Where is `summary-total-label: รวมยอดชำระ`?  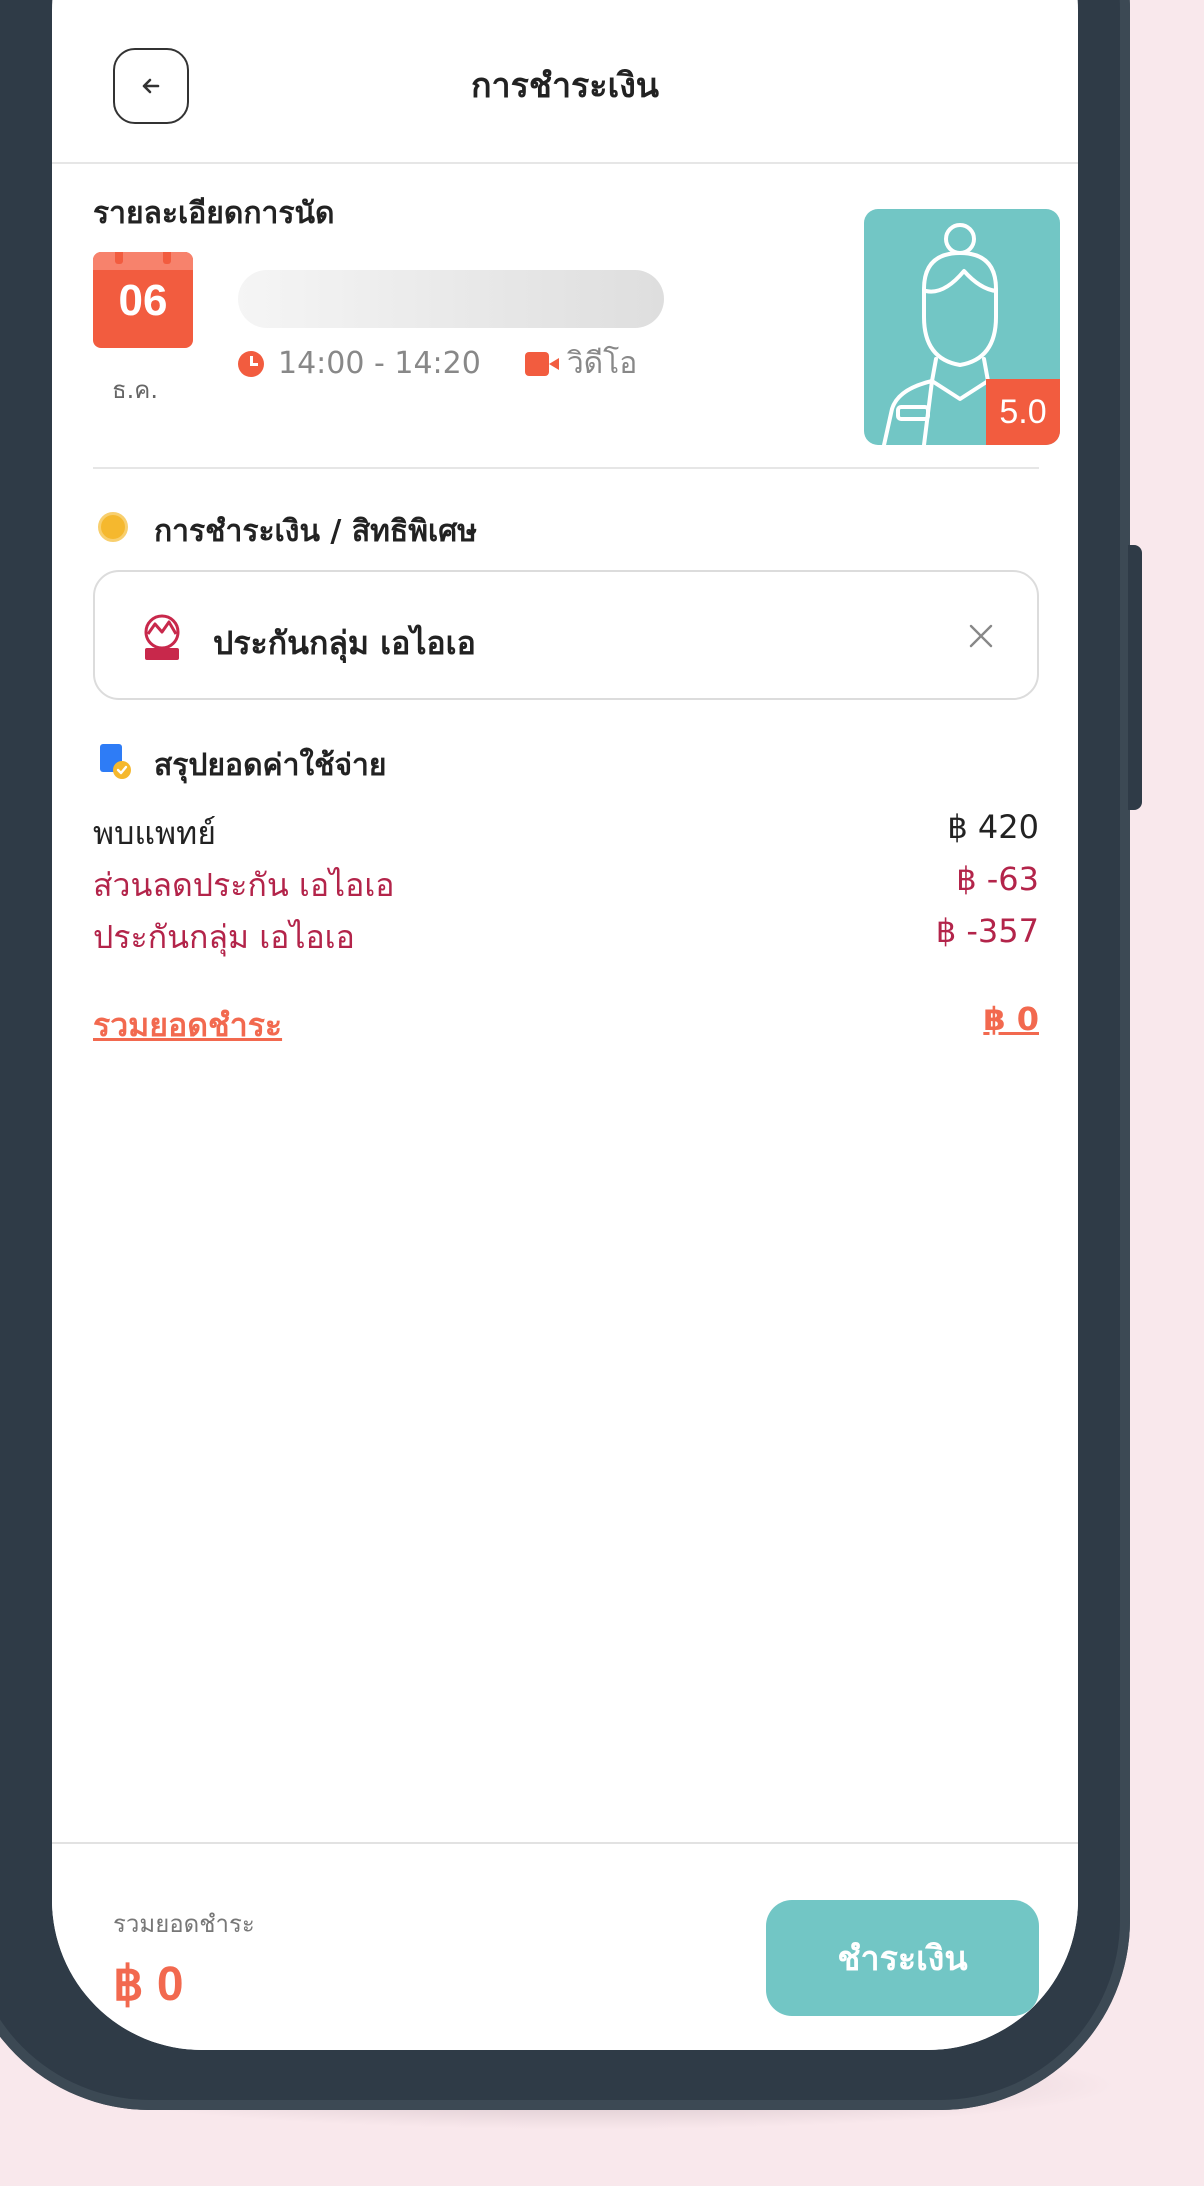 summary-total-label: รวมยอดชำระ is located at coordinates (188, 1025).